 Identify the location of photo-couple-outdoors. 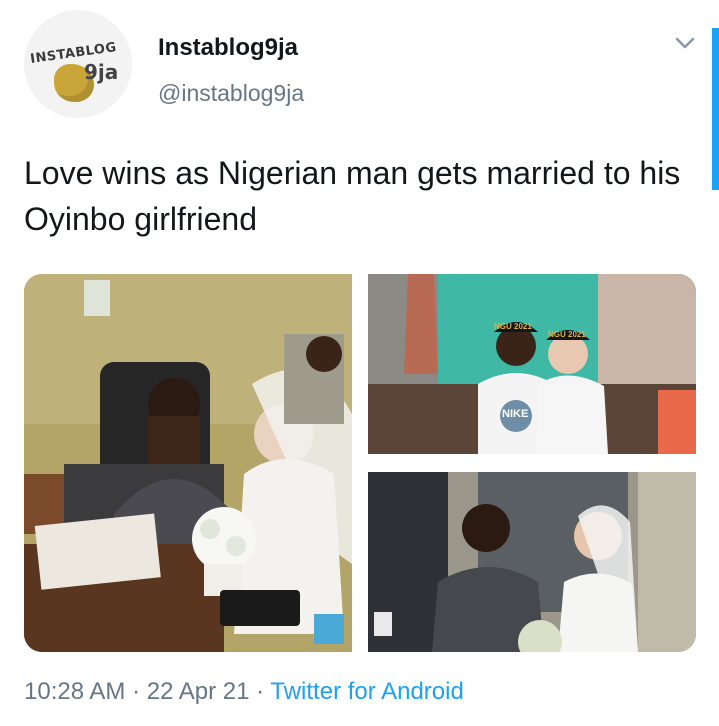
(532, 562).